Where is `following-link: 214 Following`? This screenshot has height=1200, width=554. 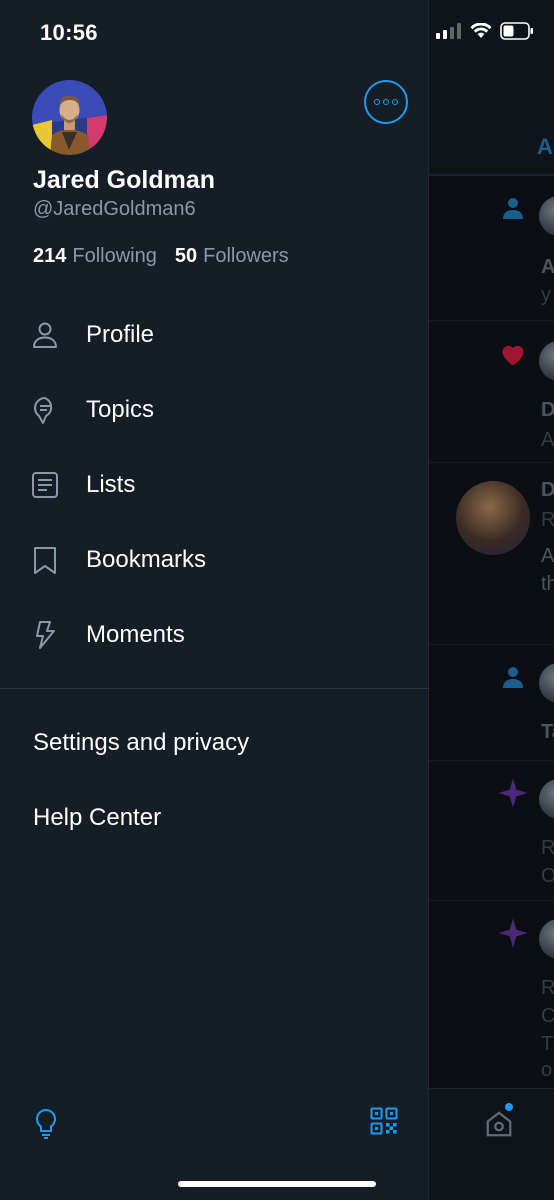
following-link: 214 Following is located at coordinates (95, 256).